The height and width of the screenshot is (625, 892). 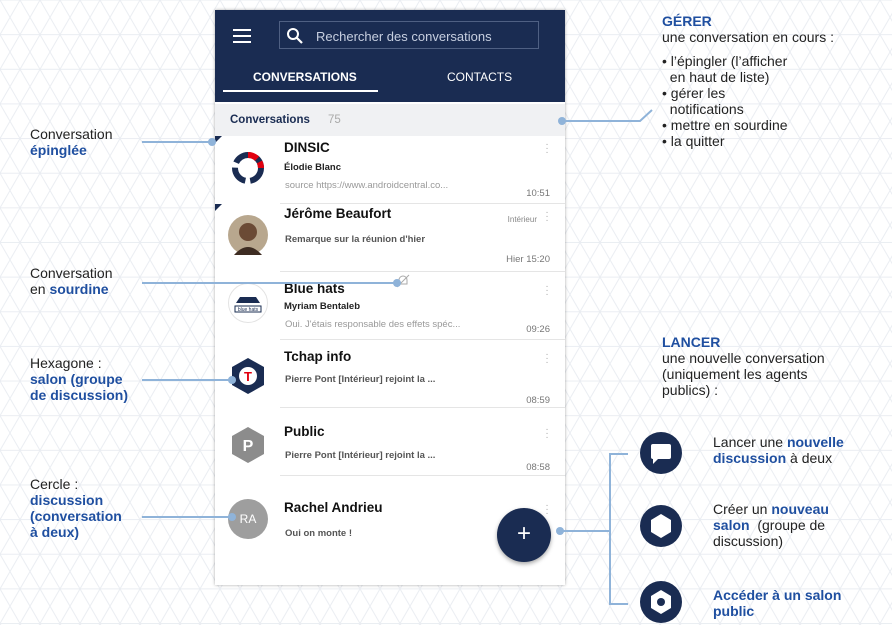 I want to click on svg-text: blue hats, so click(x=248, y=310).